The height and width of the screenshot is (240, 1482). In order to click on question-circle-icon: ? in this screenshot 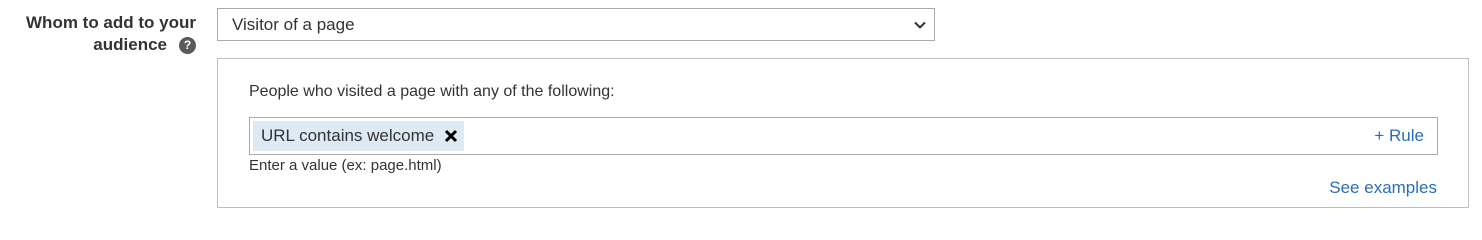, I will do `click(187, 45)`.